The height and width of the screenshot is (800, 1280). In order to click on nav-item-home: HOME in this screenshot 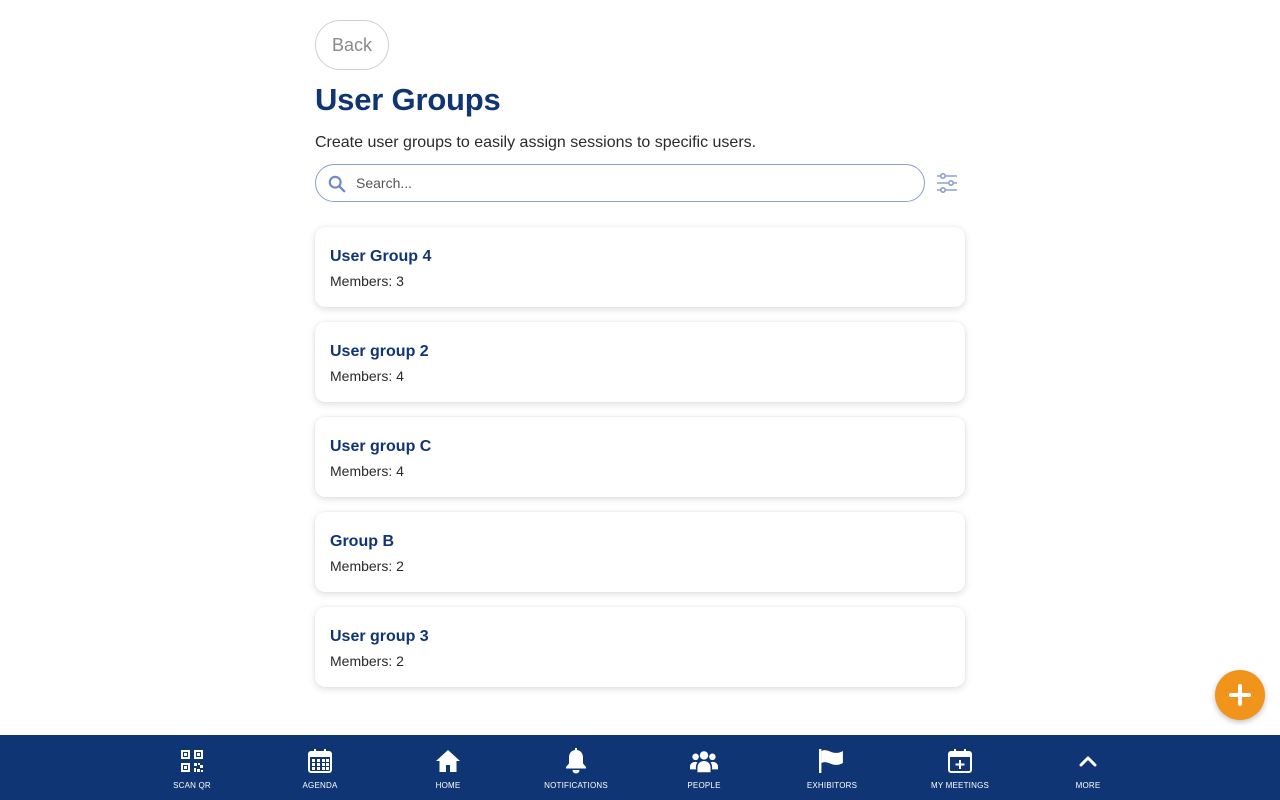, I will do `click(448, 767)`.